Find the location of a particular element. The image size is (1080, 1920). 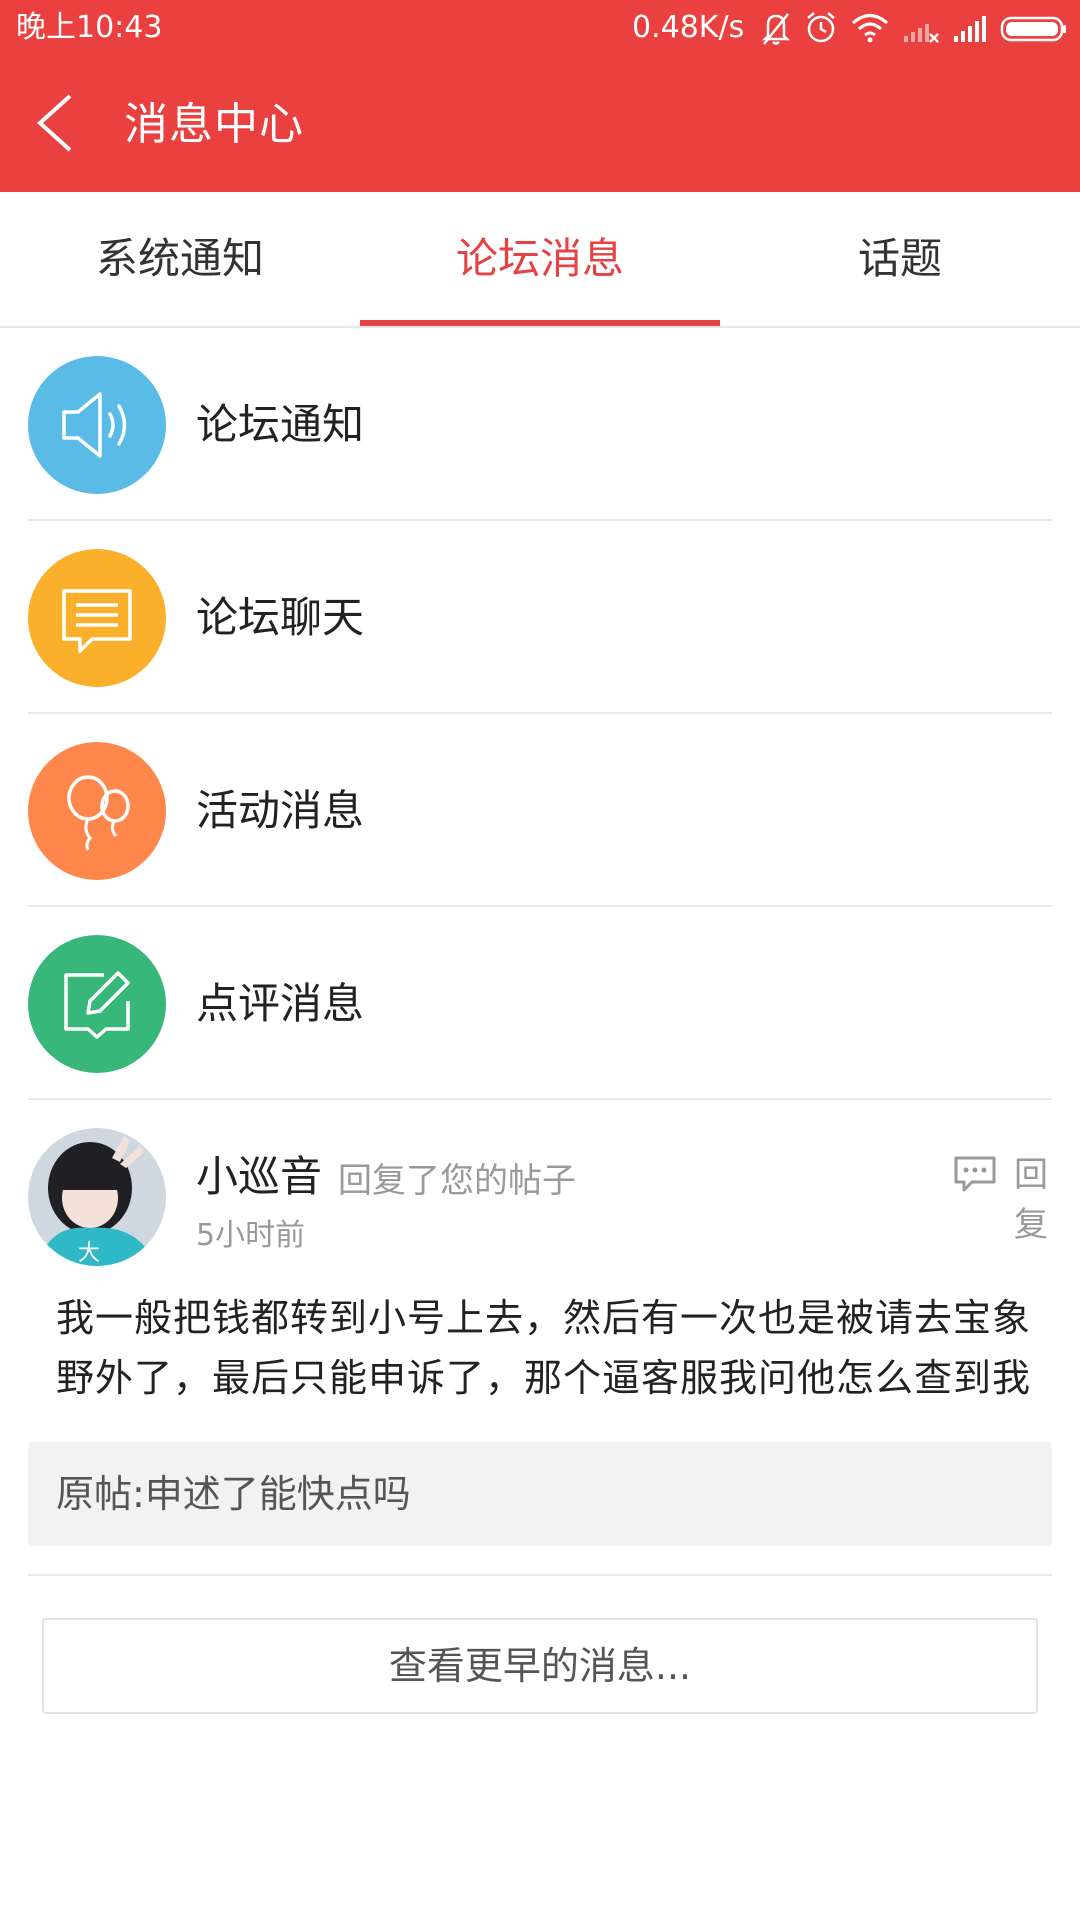

chevron-left-icon is located at coordinates (54, 123).